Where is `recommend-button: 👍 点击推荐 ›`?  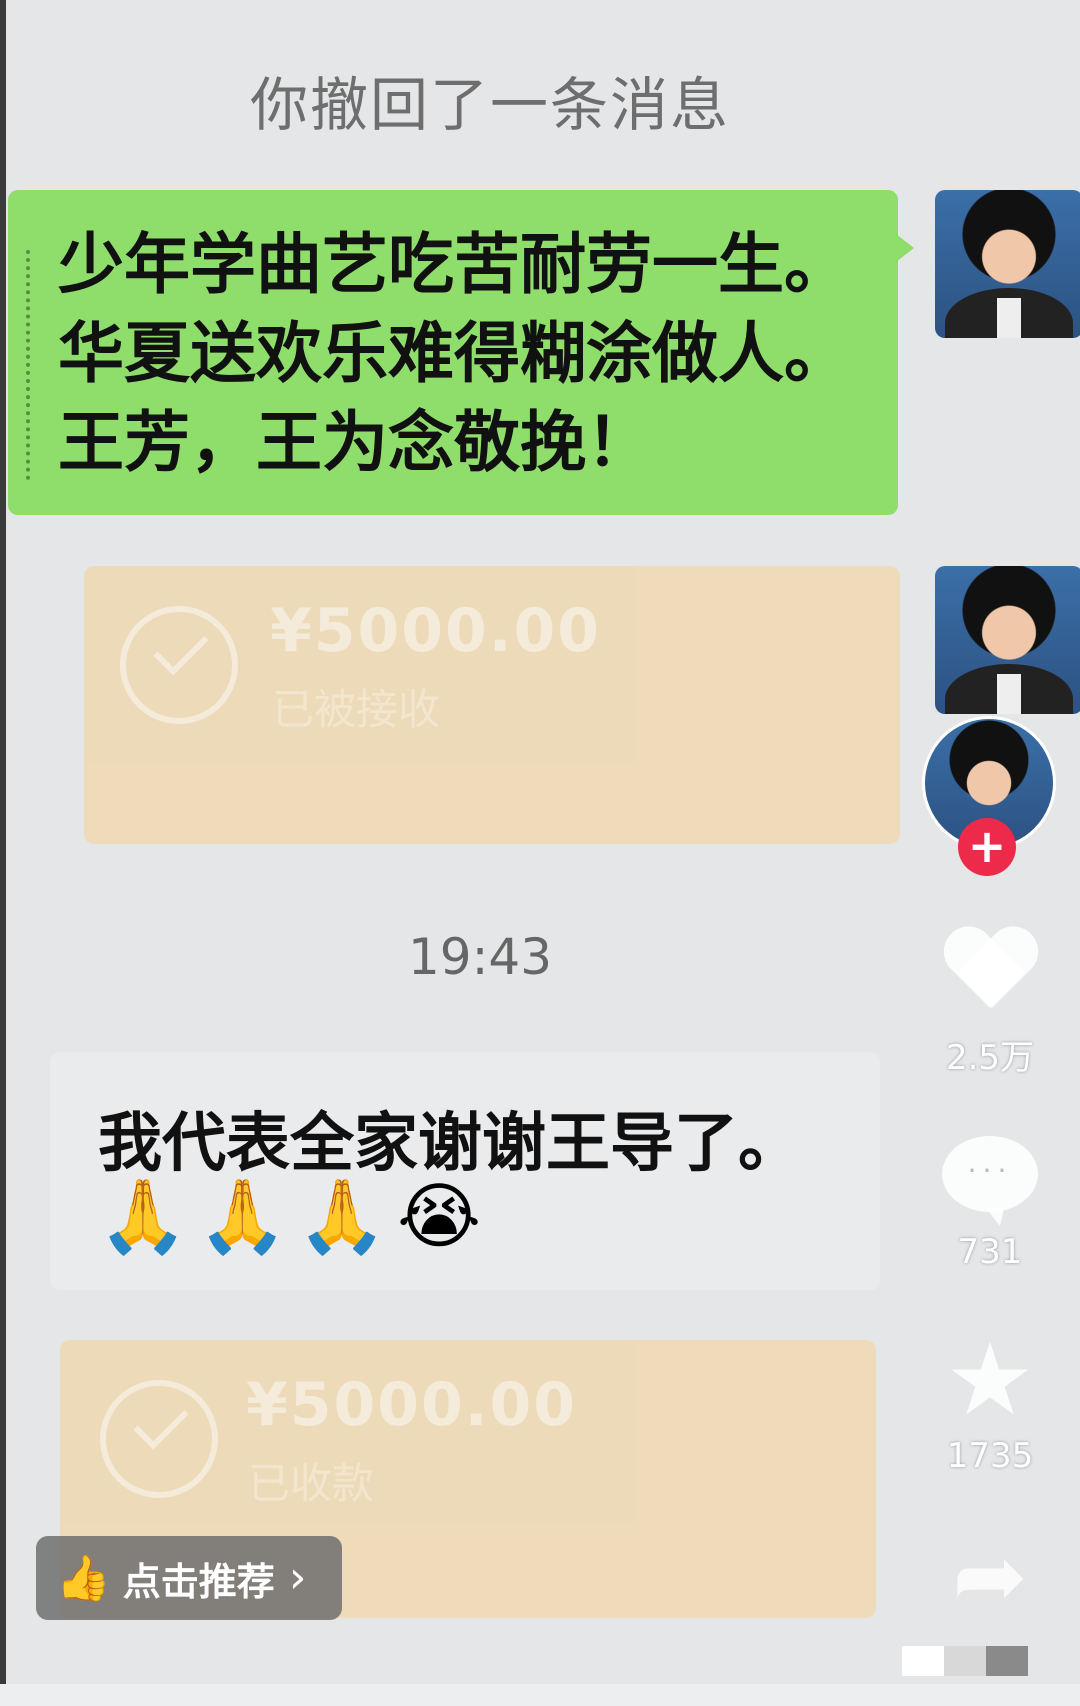
recommend-button: 👍 点击推荐 › is located at coordinates (189, 1578).